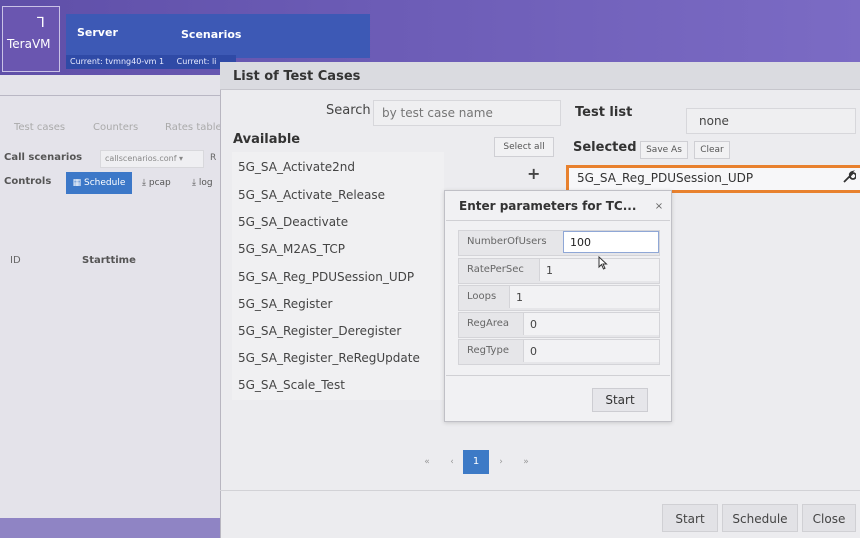 This screenshot has width=860, height=538. I want to click on number-of-users-input, so click(611, 242).